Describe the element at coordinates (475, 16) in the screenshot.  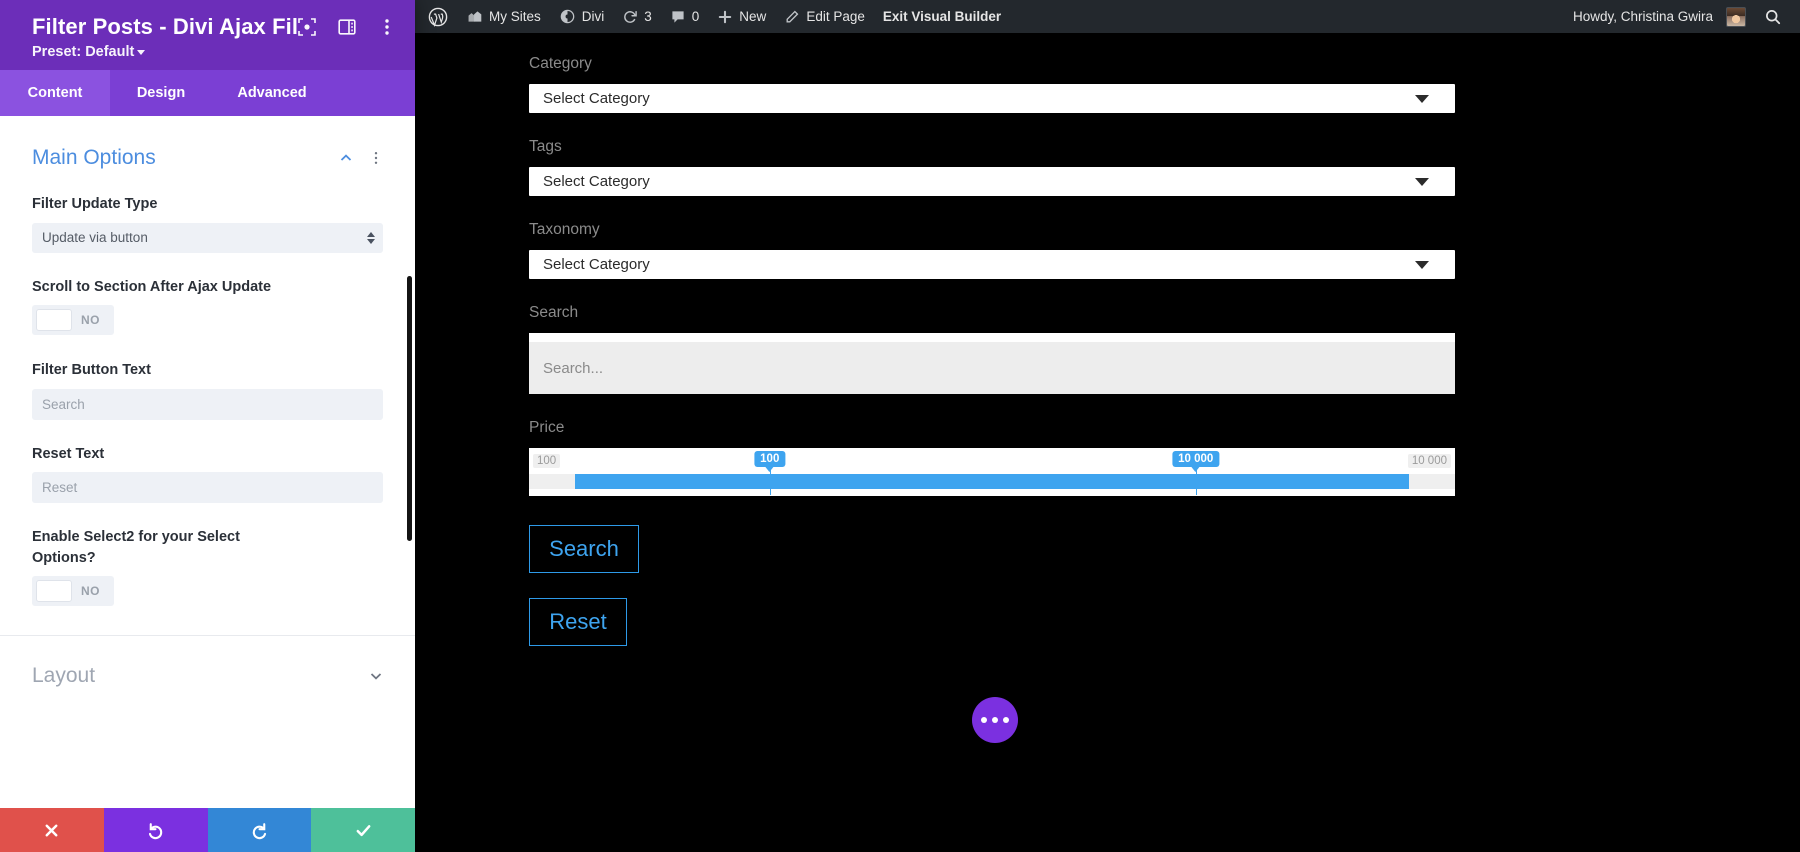
I see `sites-icon` at that location.